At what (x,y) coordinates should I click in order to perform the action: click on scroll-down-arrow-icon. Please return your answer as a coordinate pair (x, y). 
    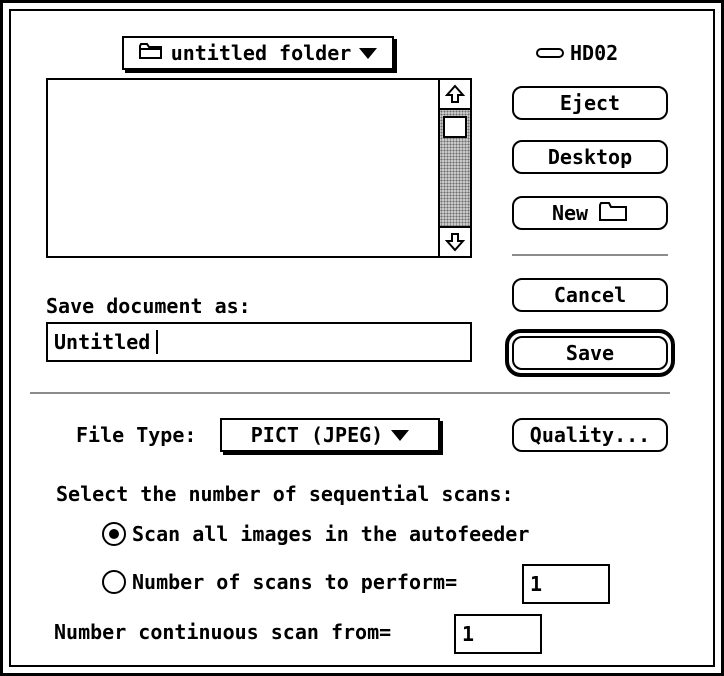
    Looking at the image, I should click on (455, 242).